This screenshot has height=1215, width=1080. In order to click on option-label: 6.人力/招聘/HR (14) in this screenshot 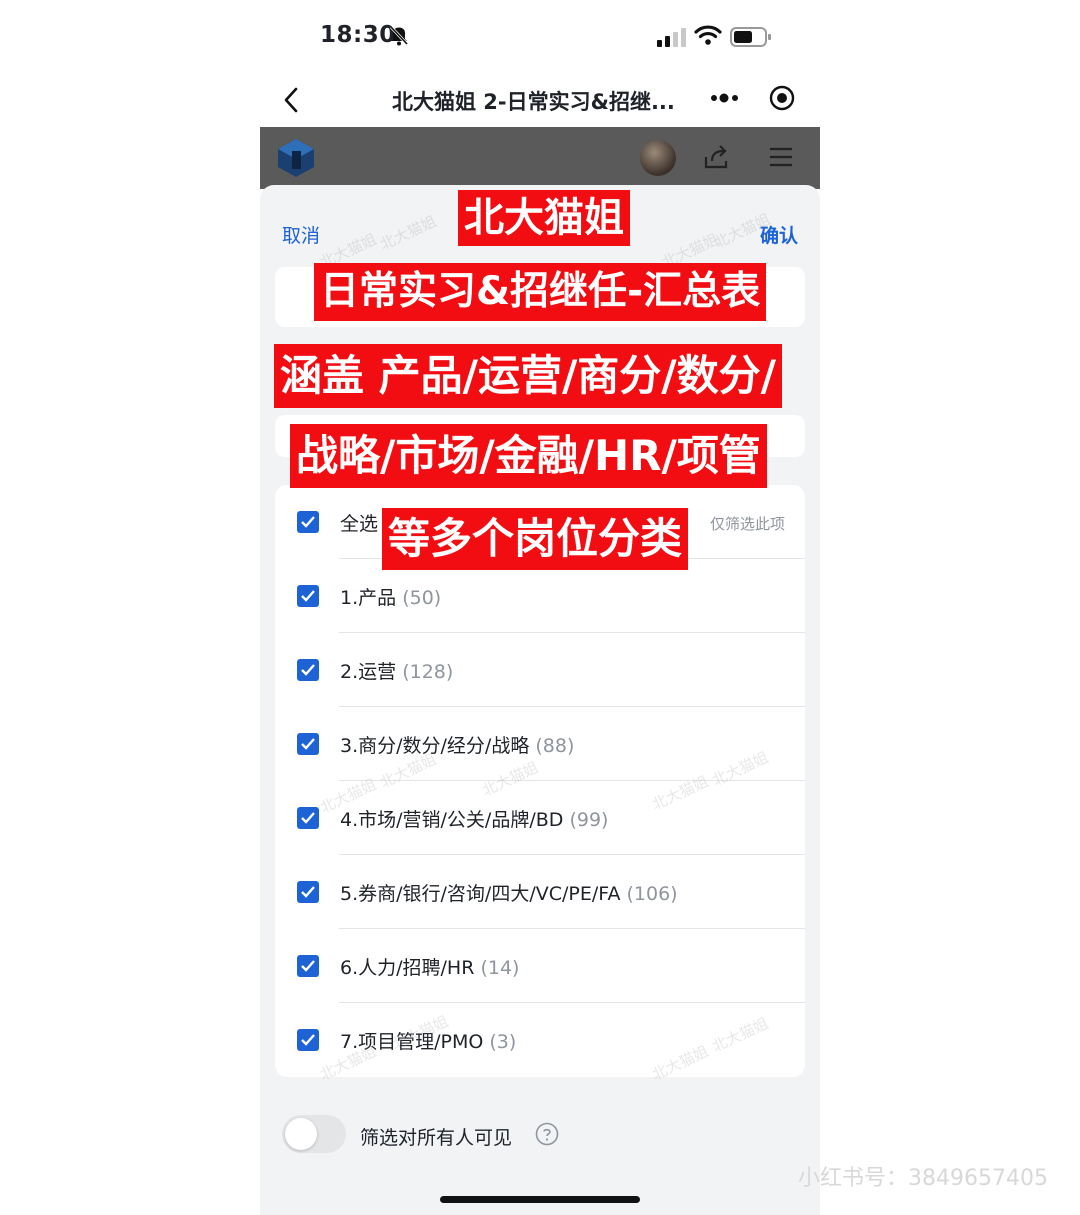, I will do `click(430, 968)`.